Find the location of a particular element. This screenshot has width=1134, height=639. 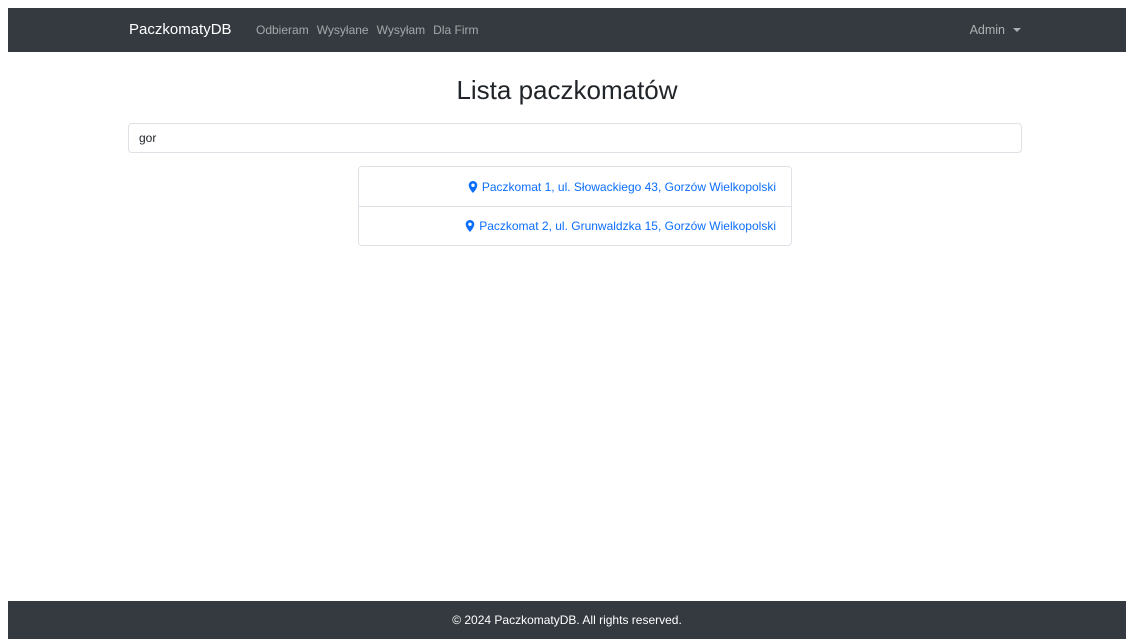

caret-down-icon is located at coordinates (1017, 30).